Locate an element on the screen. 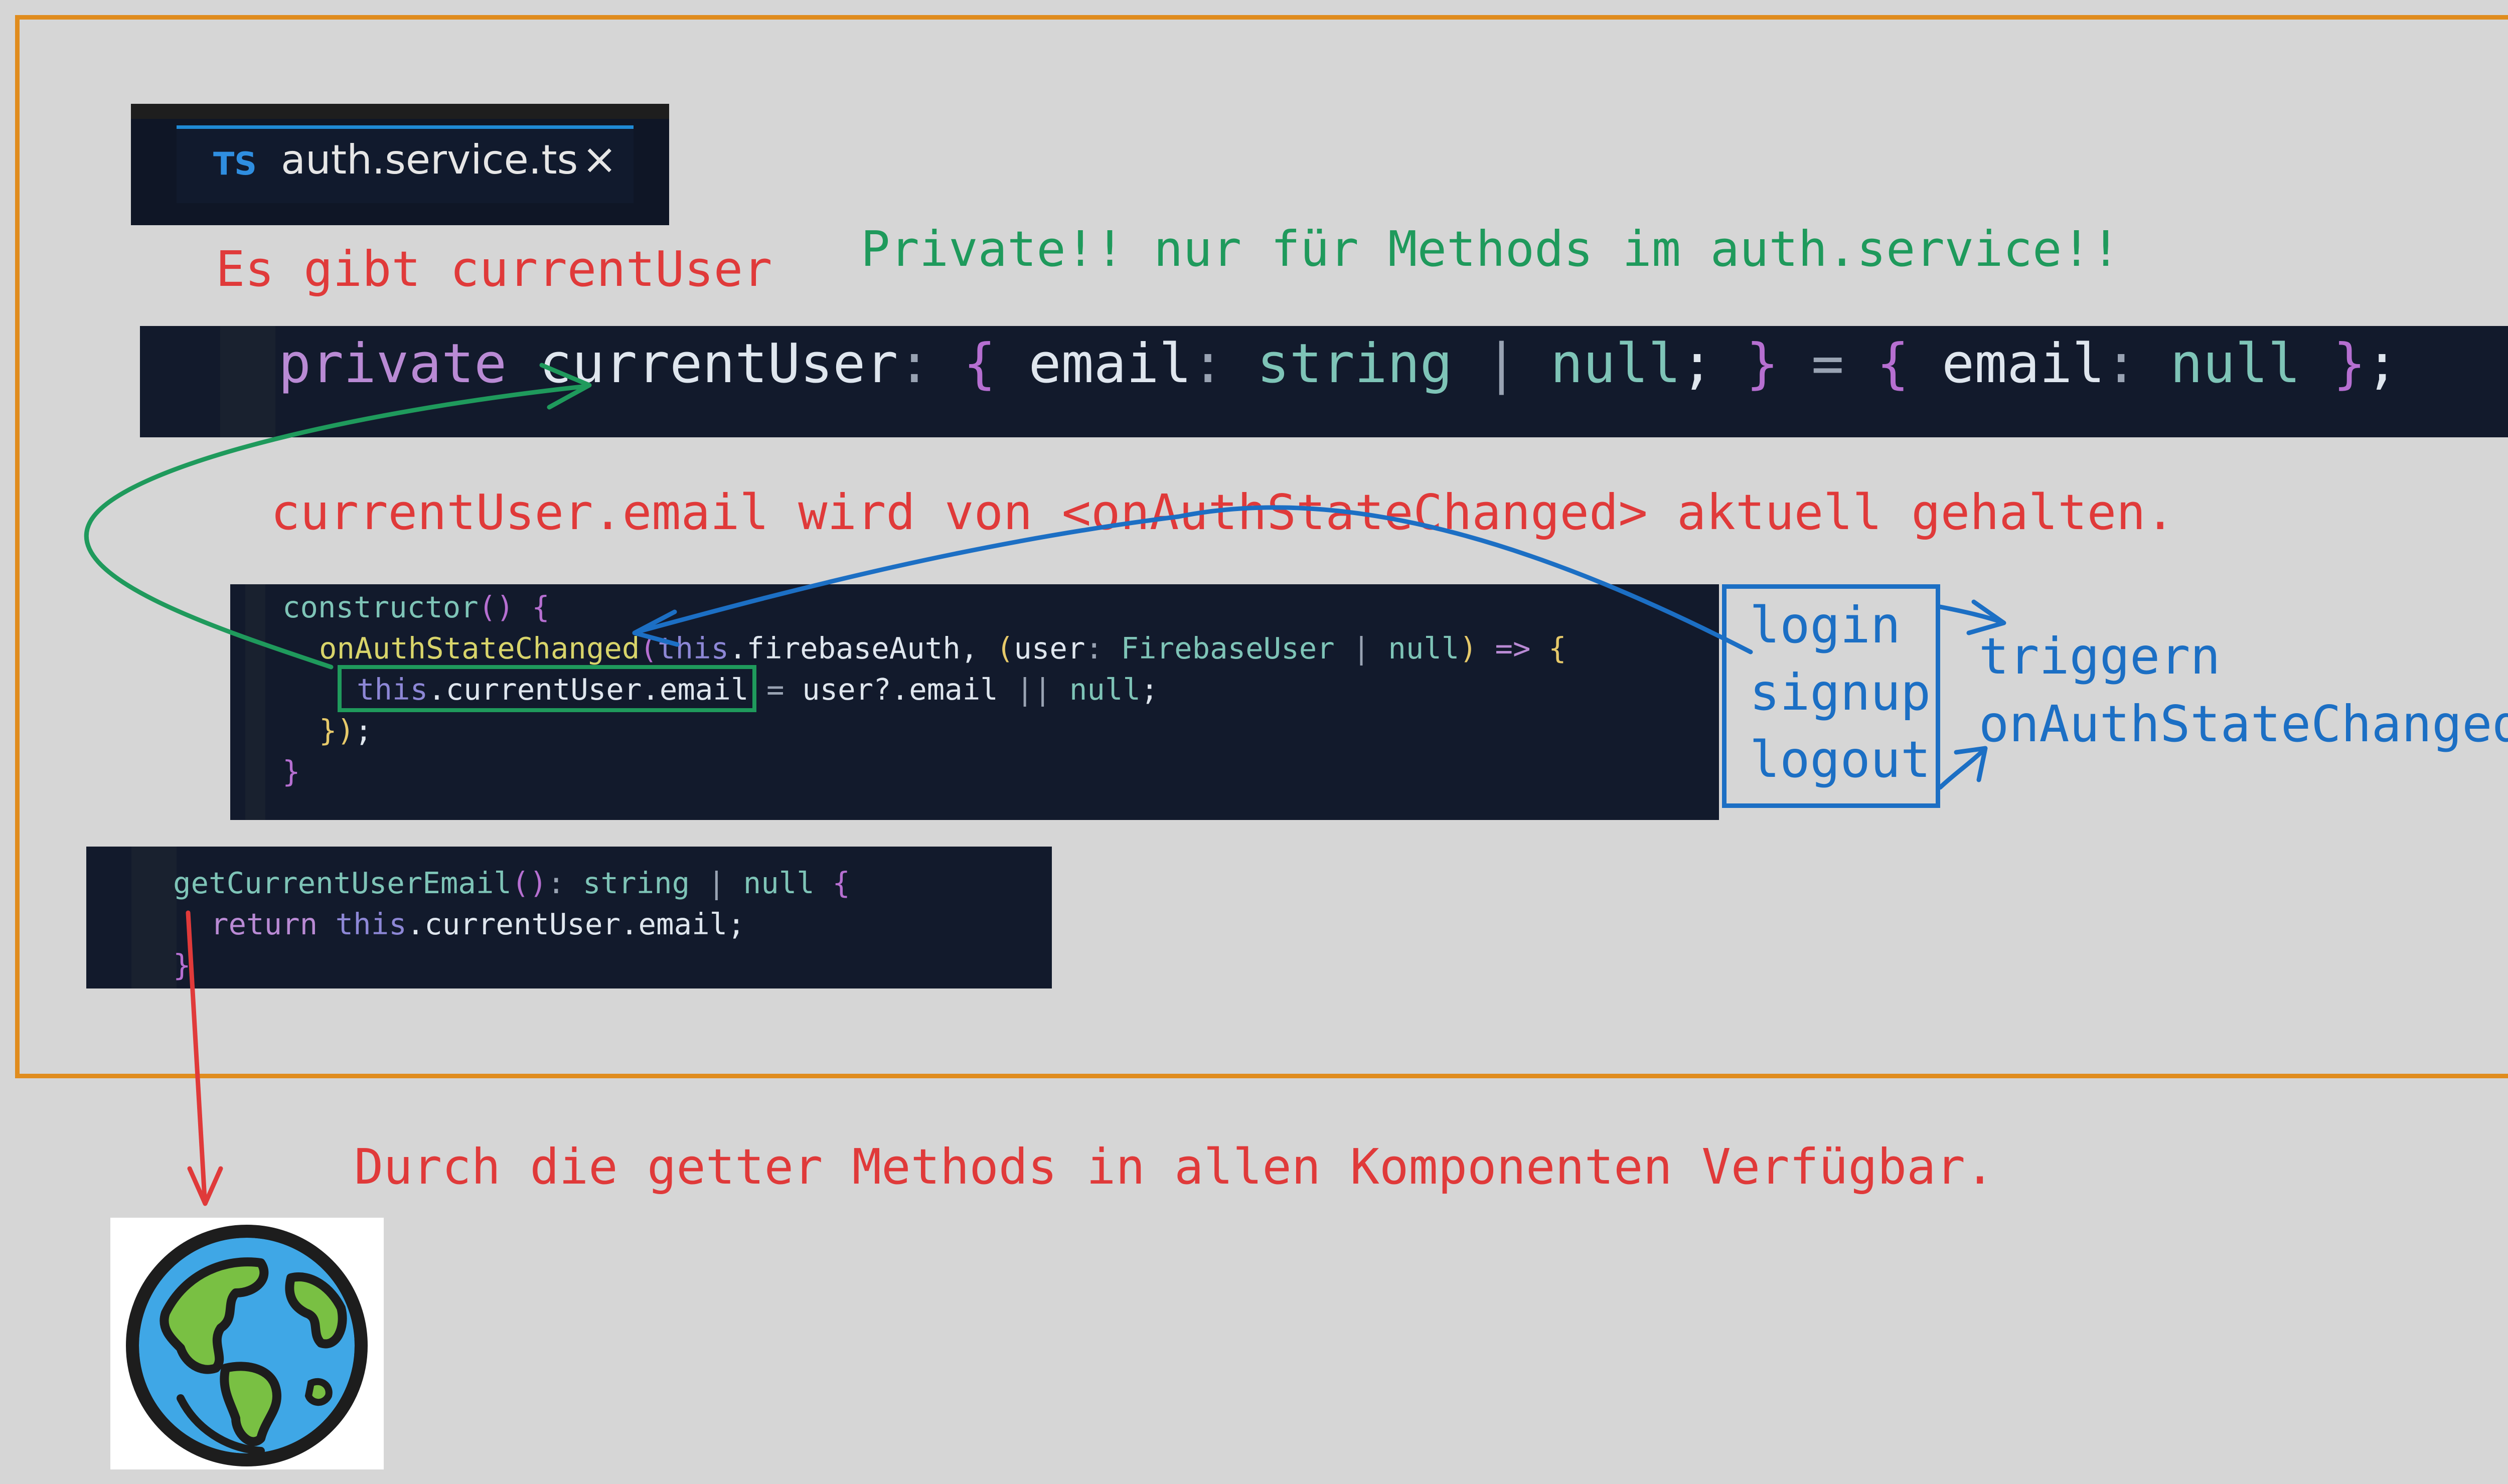  code-token: constructor is located at coordinates (381, 607).